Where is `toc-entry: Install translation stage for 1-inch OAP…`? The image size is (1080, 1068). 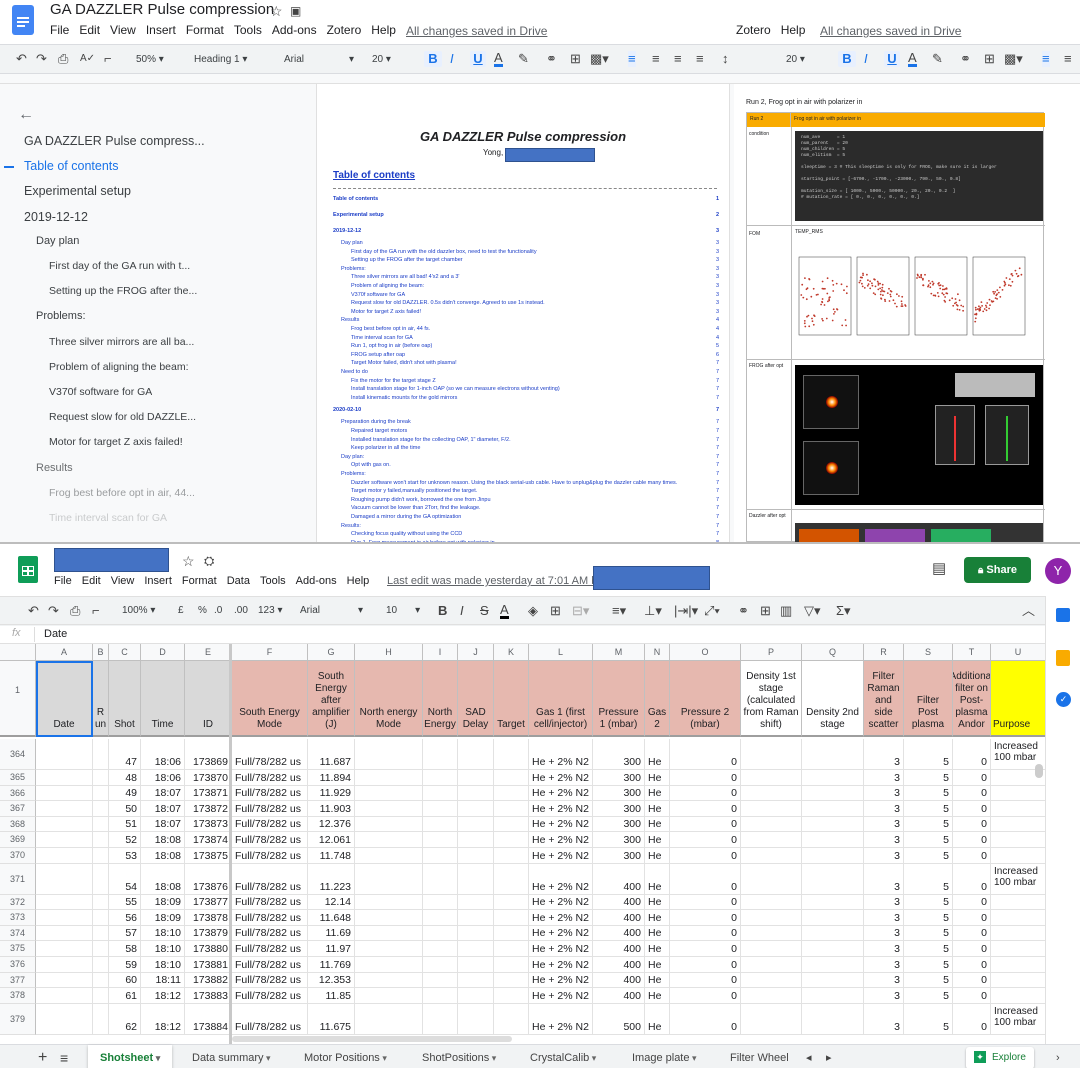 toc-entry: Install translation stage for 1-inch OAP… is located at coordinates (526, 389).